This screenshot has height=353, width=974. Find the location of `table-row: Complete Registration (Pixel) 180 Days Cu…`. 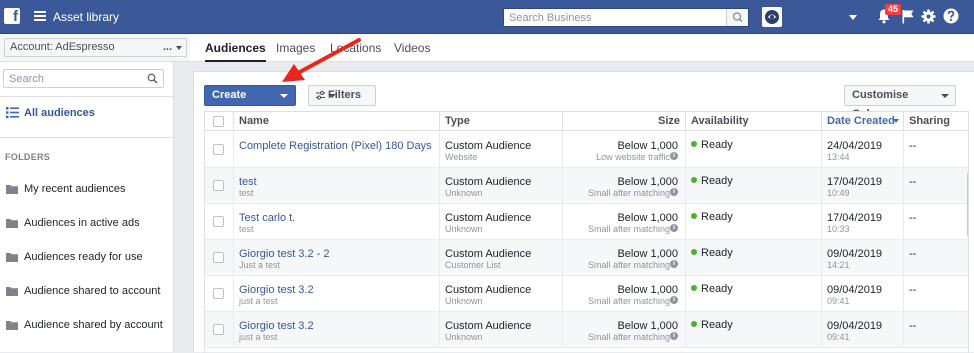

table-row: Complete Registration (Pixel) 180 Days Cu… is located at coordinates (586, 150).